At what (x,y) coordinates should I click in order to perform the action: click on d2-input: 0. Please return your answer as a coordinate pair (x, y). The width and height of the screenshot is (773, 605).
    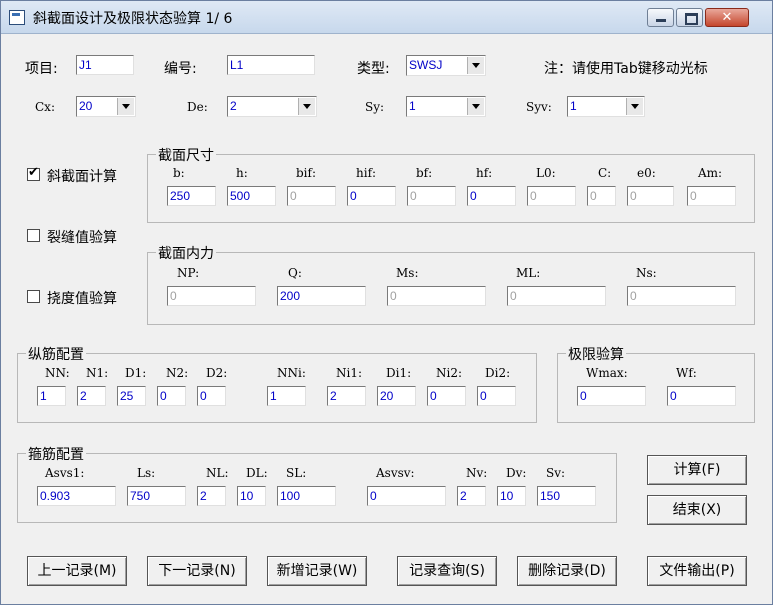
    Looking at the image, I should click on (211, 396).